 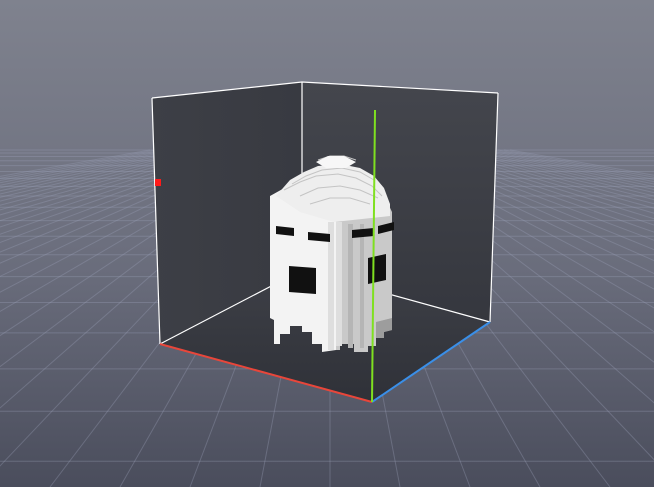 I want to click on ghost-voxel-model, so click(x=332, y=253).